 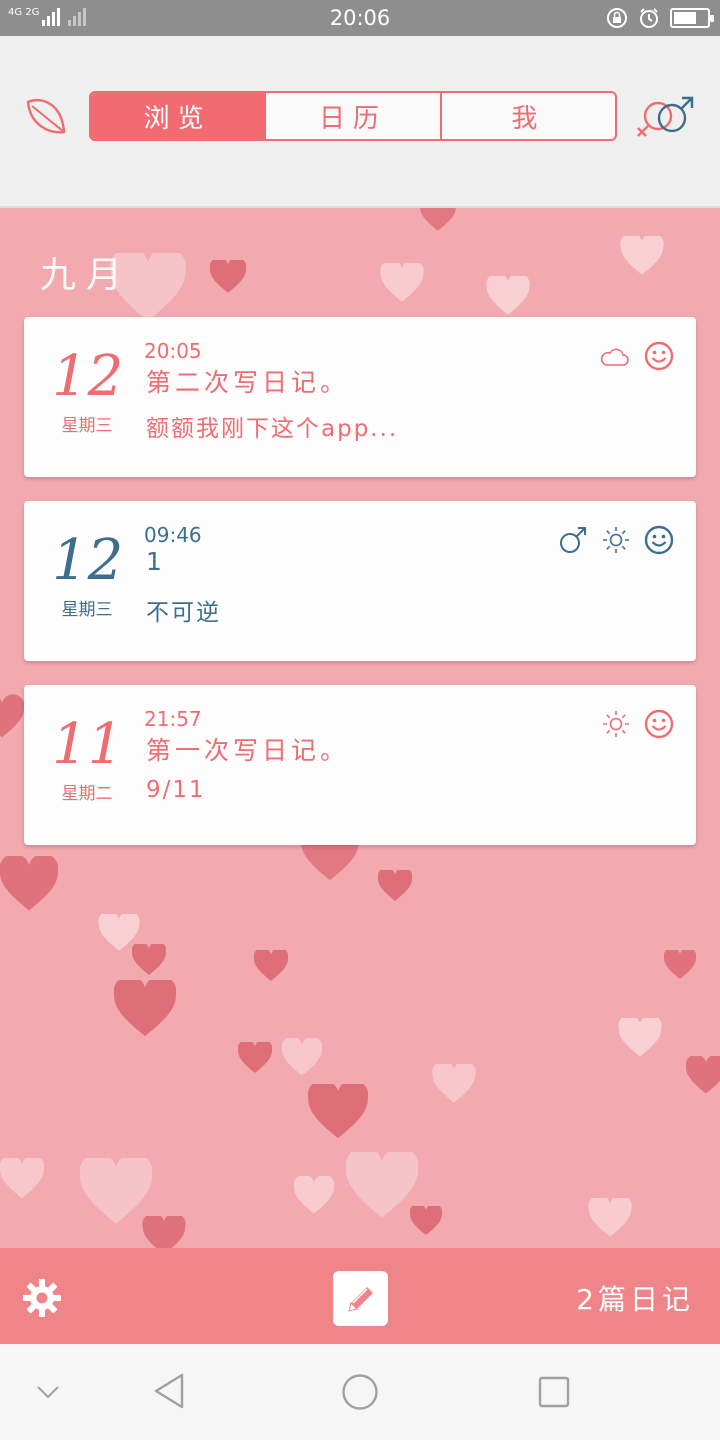 What do you see at coordinates (169, 1391) in the screenshot?
I see `back-icon` at bounding box center [169, 1391].